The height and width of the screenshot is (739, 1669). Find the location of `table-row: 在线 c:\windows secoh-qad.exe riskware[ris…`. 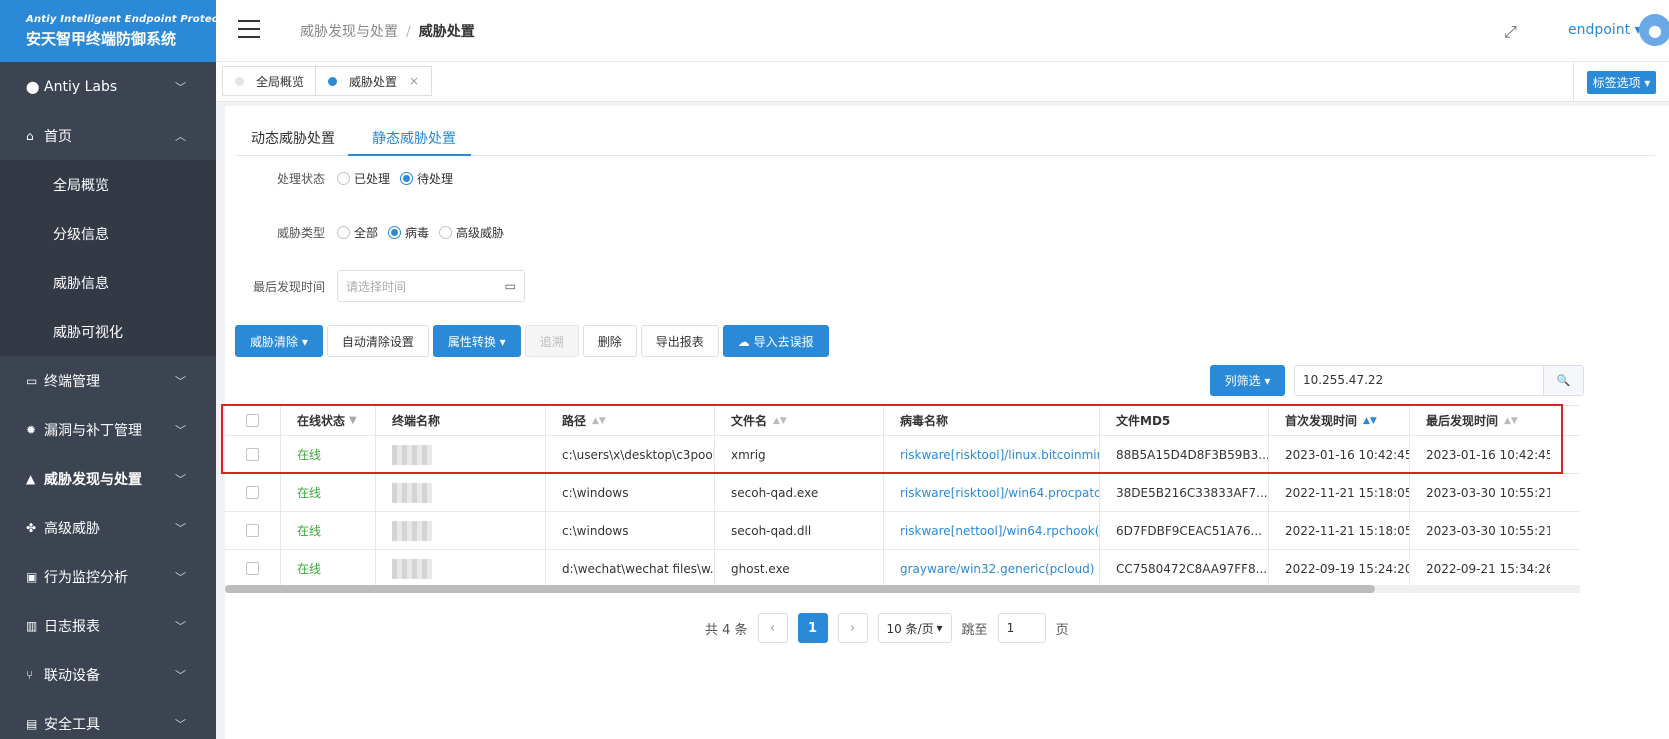

table-row: 在线 c:\windows secoh-qad.exe riskware[ris… is located at coordinates (902, 493).